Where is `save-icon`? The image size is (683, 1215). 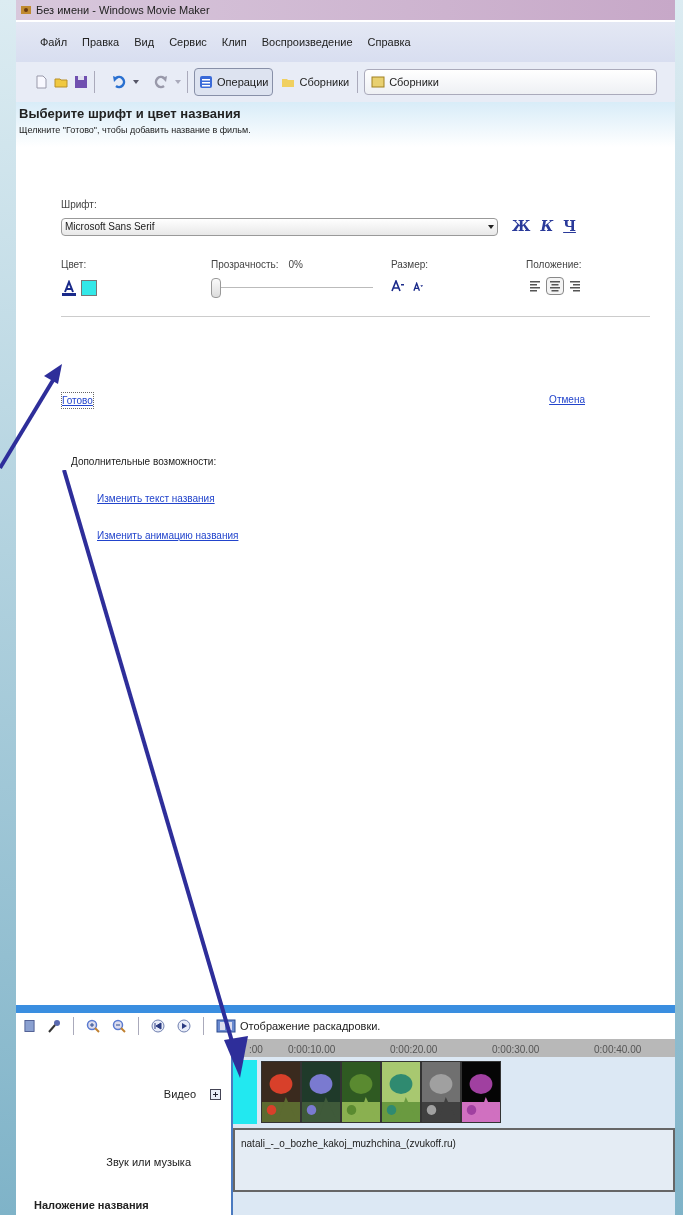
save-icon is located at coordinates (81, 82).